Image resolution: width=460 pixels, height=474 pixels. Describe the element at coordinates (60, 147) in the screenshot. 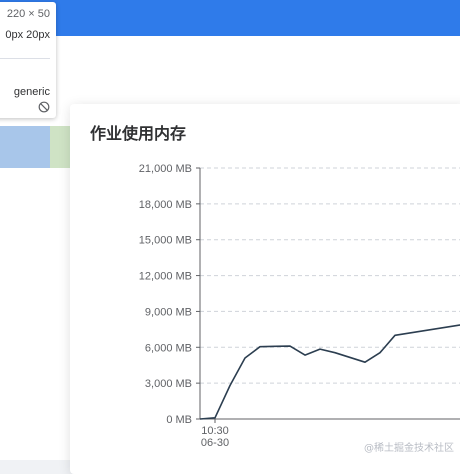

I see `timeline-bar-green` at that location.